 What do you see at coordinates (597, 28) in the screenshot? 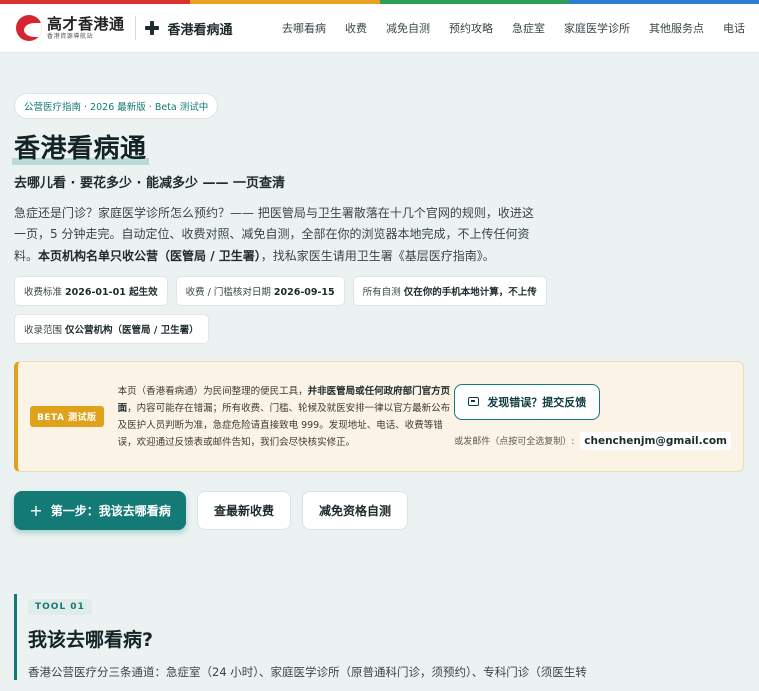
I see `nav-family-clinics: 家庭医学诊所` at bounding box center [597, 28].